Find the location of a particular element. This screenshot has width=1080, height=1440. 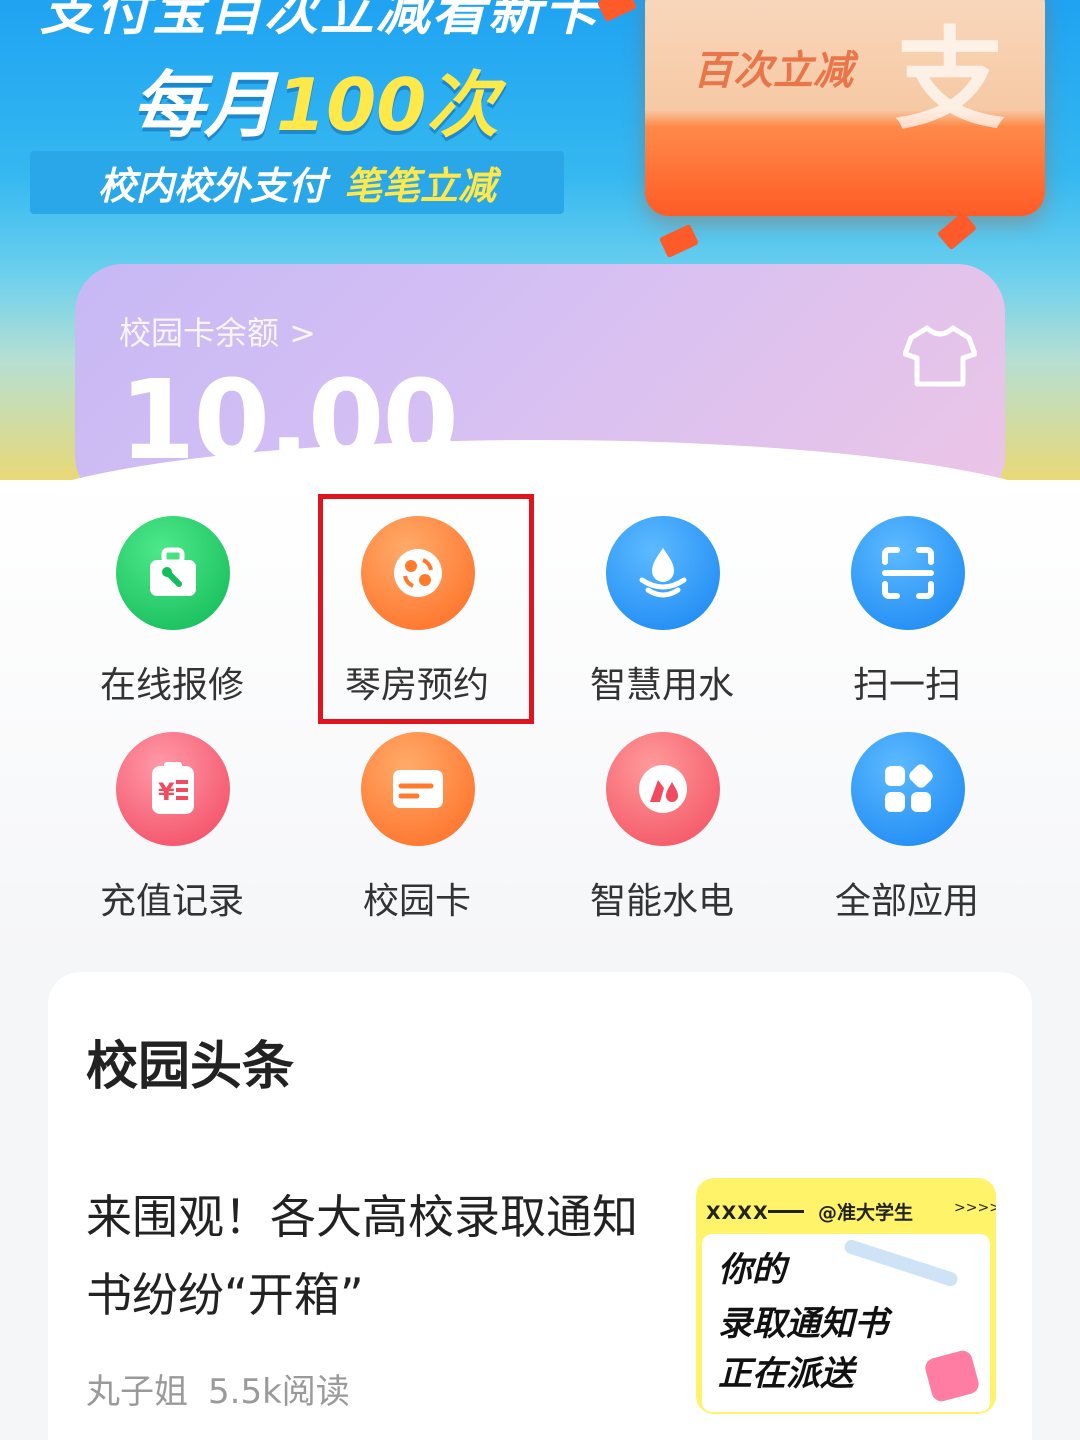

arrow-icon is located at coordinates (786, 1211).